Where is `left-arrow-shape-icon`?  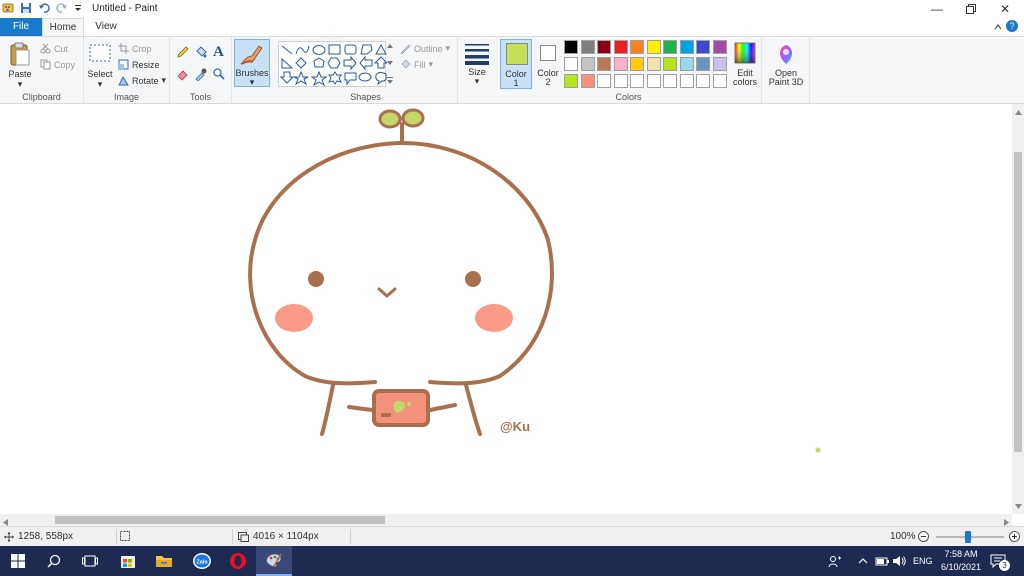 left-arrow-shape-icon is located at coordinates (366, 63).